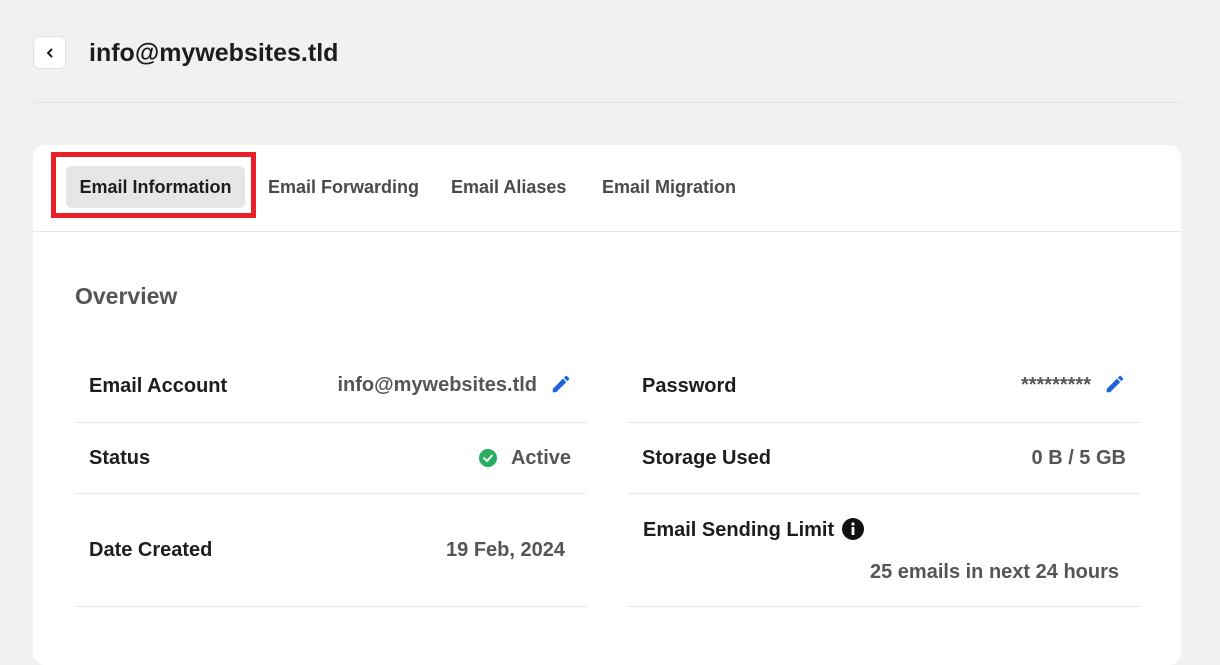 This screenshot has height=665, width=1220. I want to click on tab-email-information: Email Information, so click(155, 187).